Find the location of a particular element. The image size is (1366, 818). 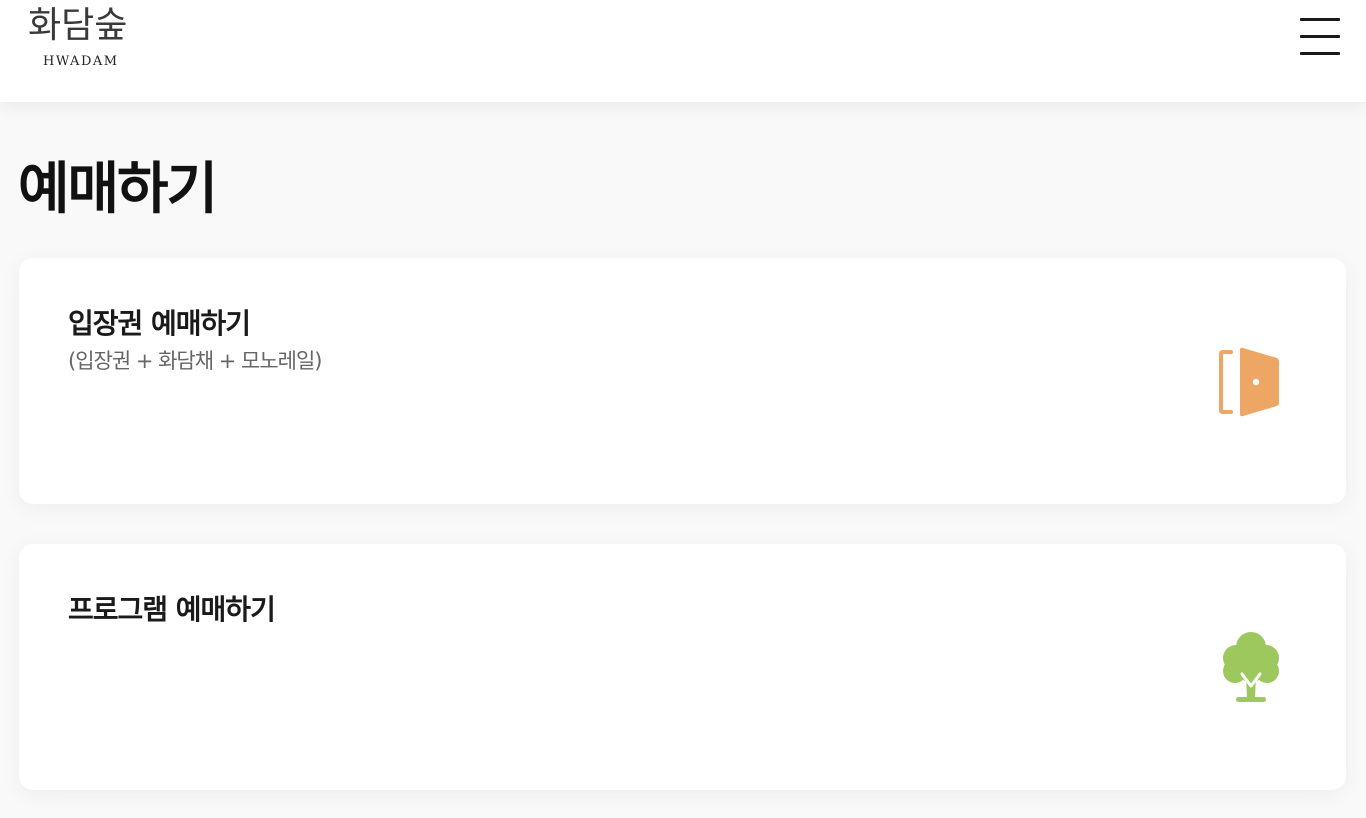

hamburger-menu-icon is located at coordinates (1320, 38).